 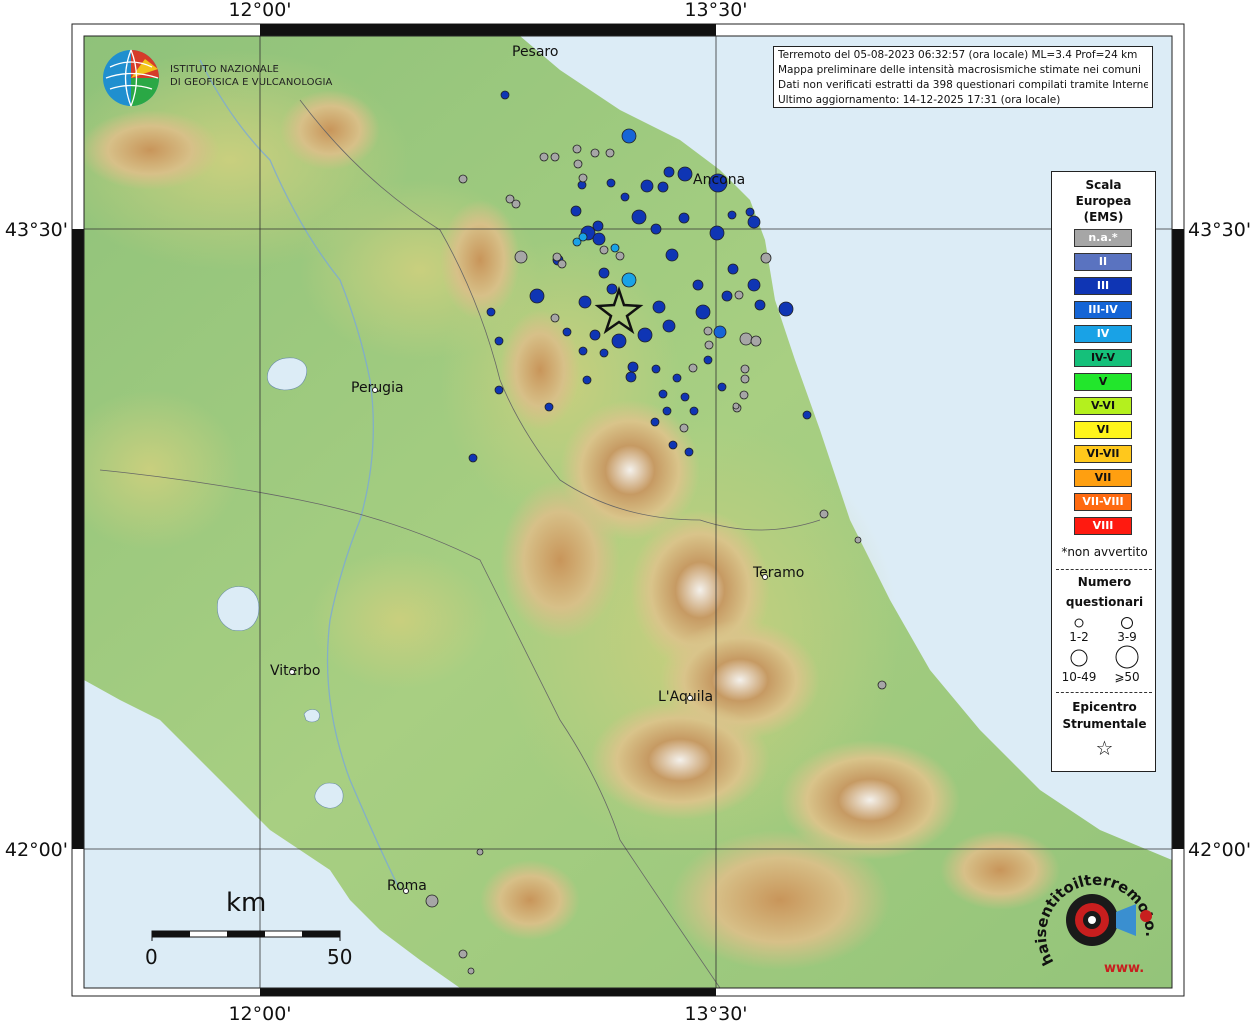 What do you see at coordinates (685, 697) in the screenshot?
I see `city-laquila: L'Aquila` at bounding box center [685, 697].